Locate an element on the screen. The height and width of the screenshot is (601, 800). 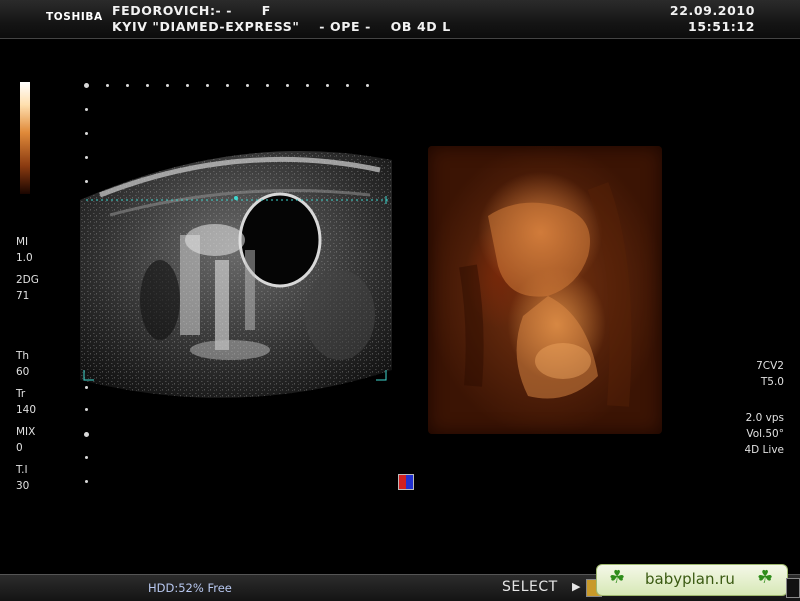
param-2dg-value: 71 is located at coordinates (23, 296).